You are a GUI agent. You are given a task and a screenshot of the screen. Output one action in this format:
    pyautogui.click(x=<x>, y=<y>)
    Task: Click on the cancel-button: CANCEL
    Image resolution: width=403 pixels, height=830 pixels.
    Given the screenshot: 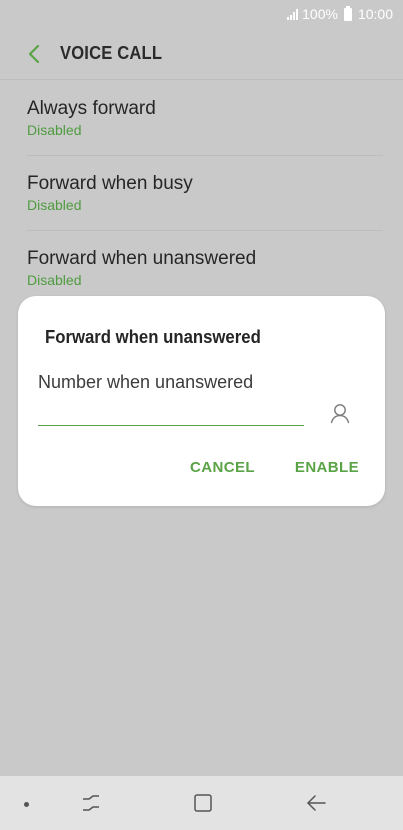 What is the action you would take?
    pyautogui.click(x=222, y=467)
    